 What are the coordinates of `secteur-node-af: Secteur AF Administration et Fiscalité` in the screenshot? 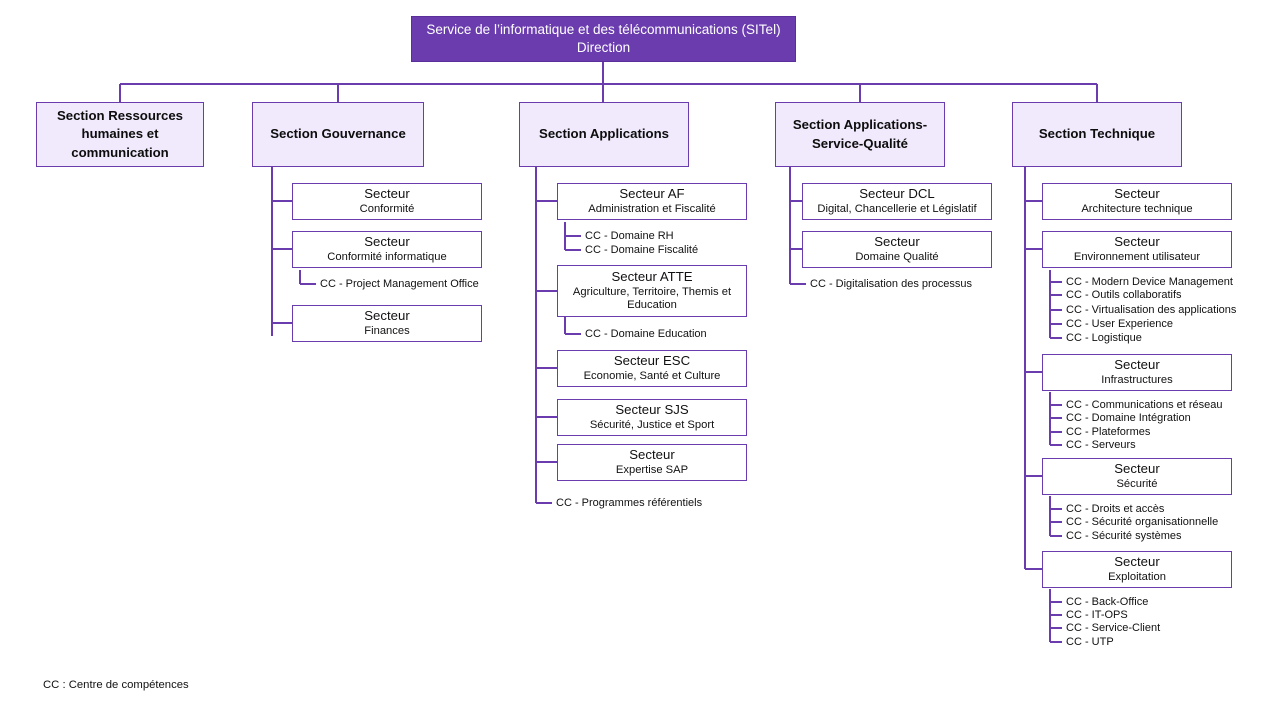 It's located at (652, 201).